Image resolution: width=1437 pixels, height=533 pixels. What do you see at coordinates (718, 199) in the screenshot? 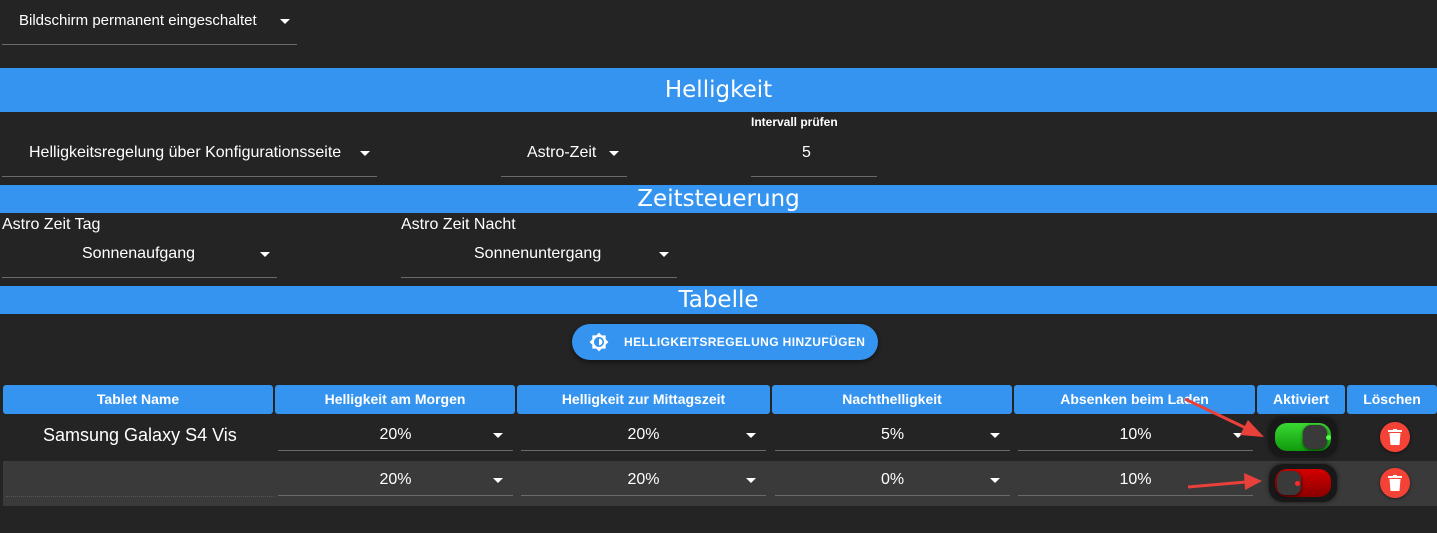
I see `section-zeitsteuerung: Zeitsteuerung` at bounding box center [718, 199].